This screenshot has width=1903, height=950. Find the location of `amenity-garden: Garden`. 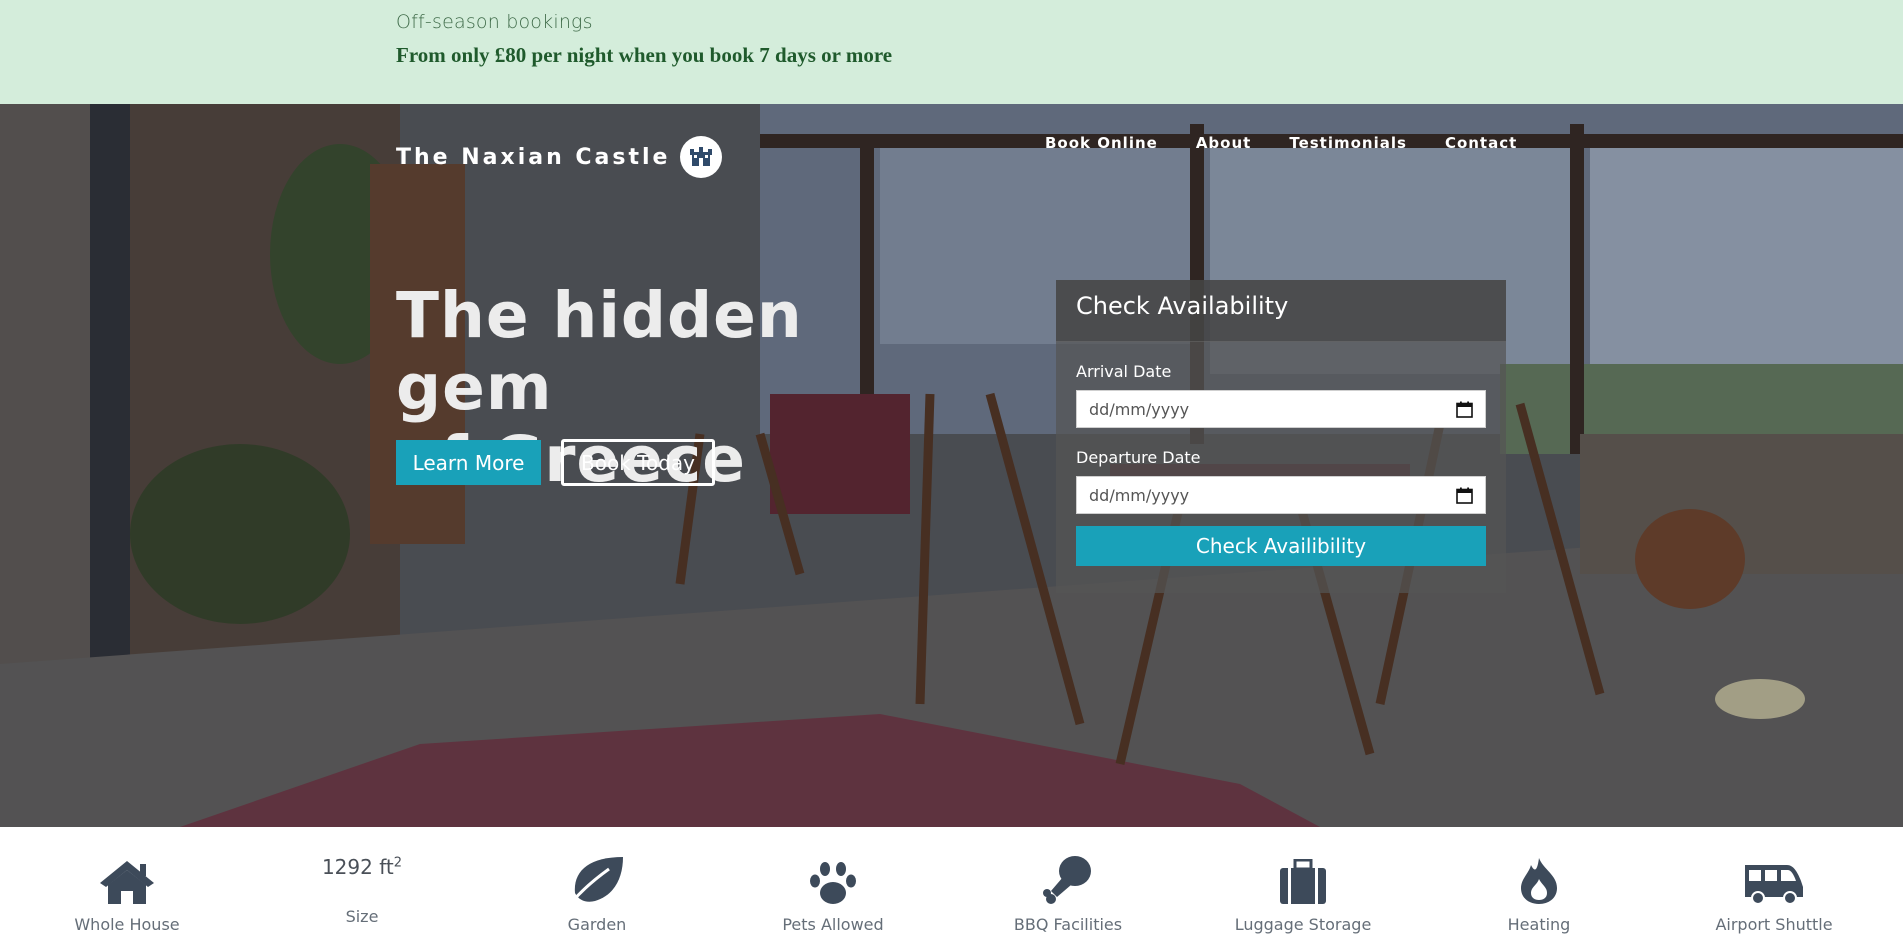

amenity-garden: Garden is located at coordinates (597, 880).